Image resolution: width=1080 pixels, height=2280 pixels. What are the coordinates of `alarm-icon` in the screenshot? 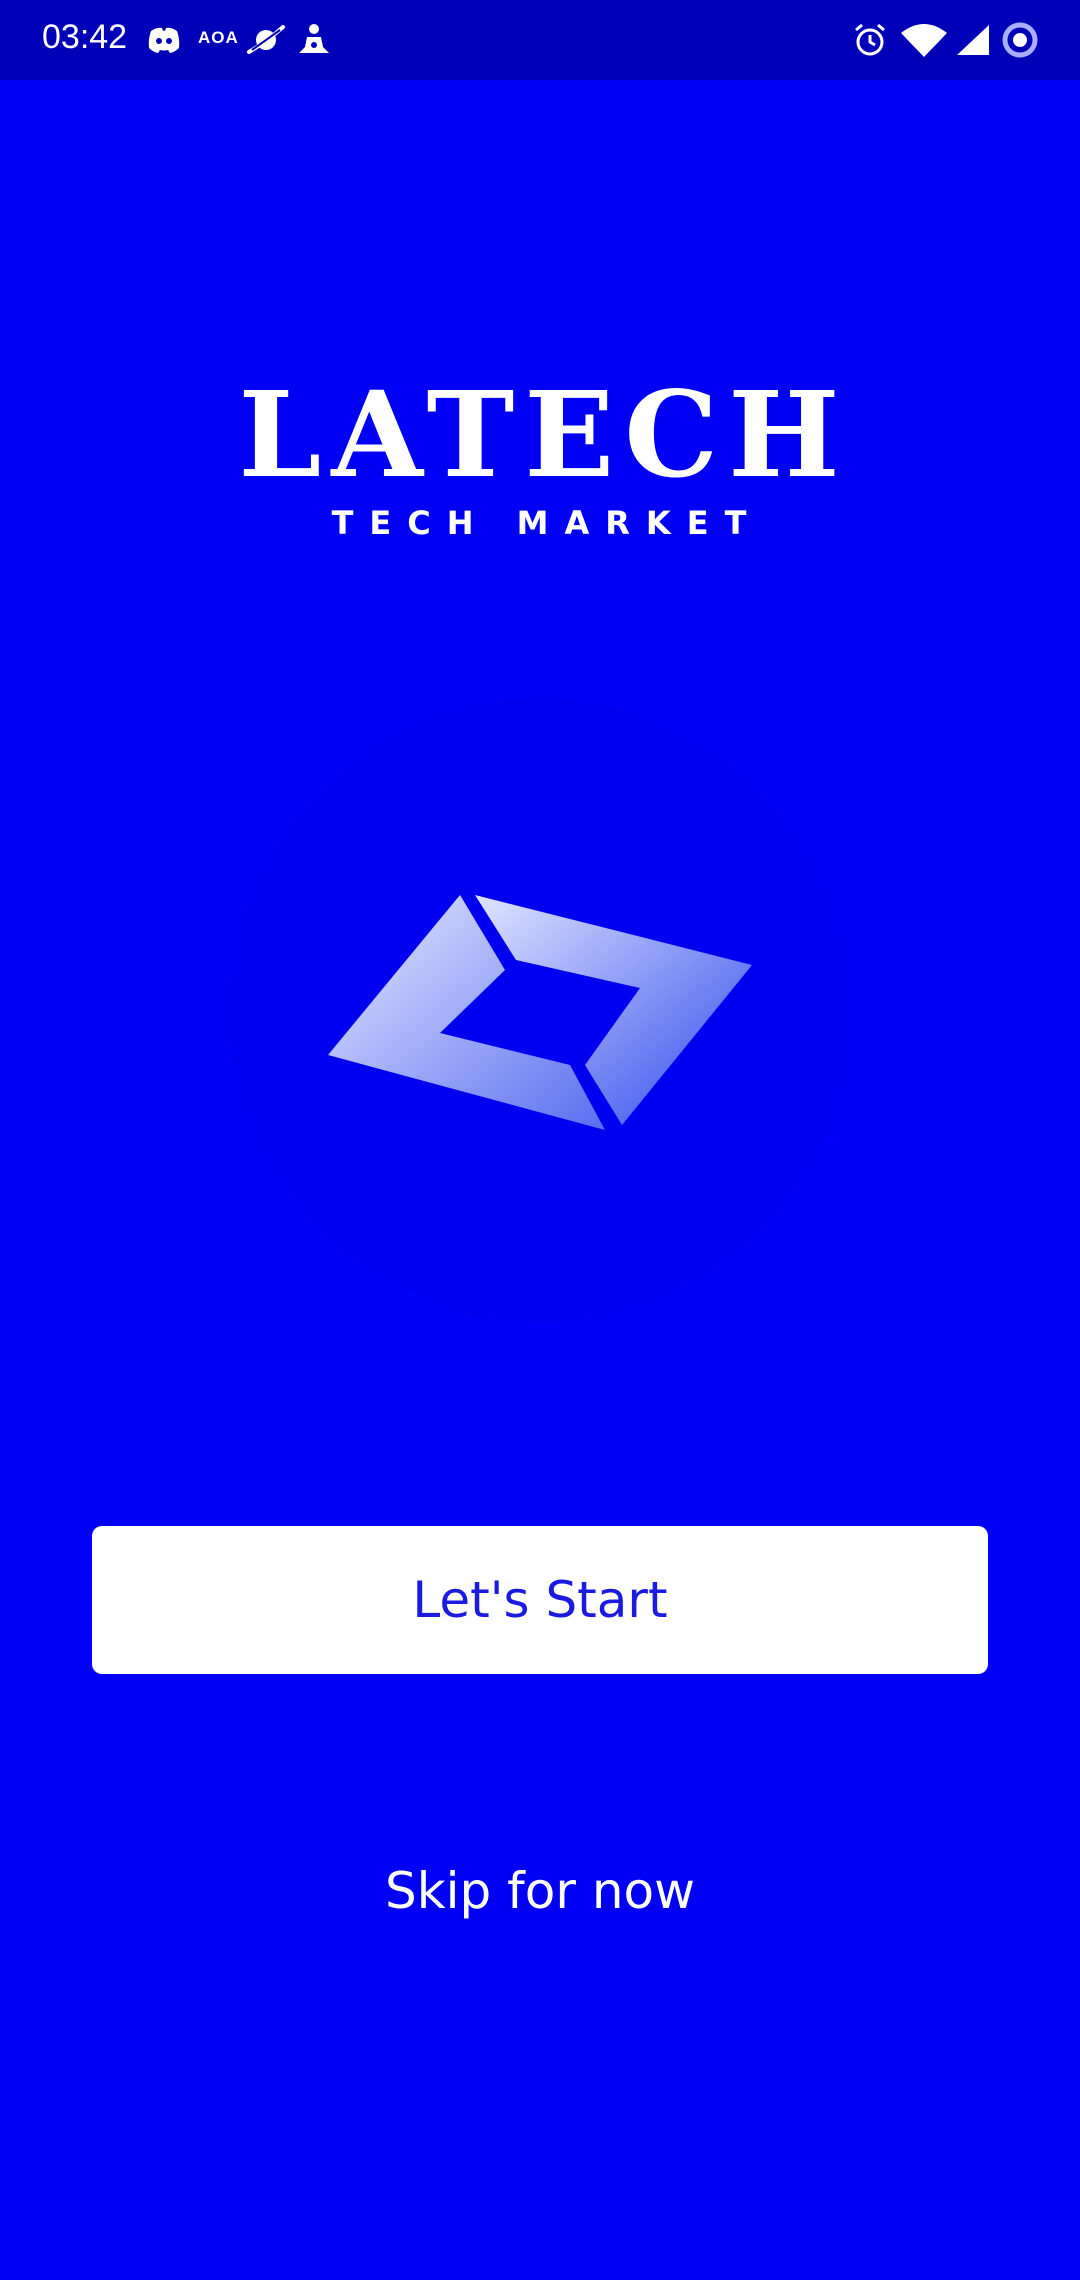 It's located at (870, 40).